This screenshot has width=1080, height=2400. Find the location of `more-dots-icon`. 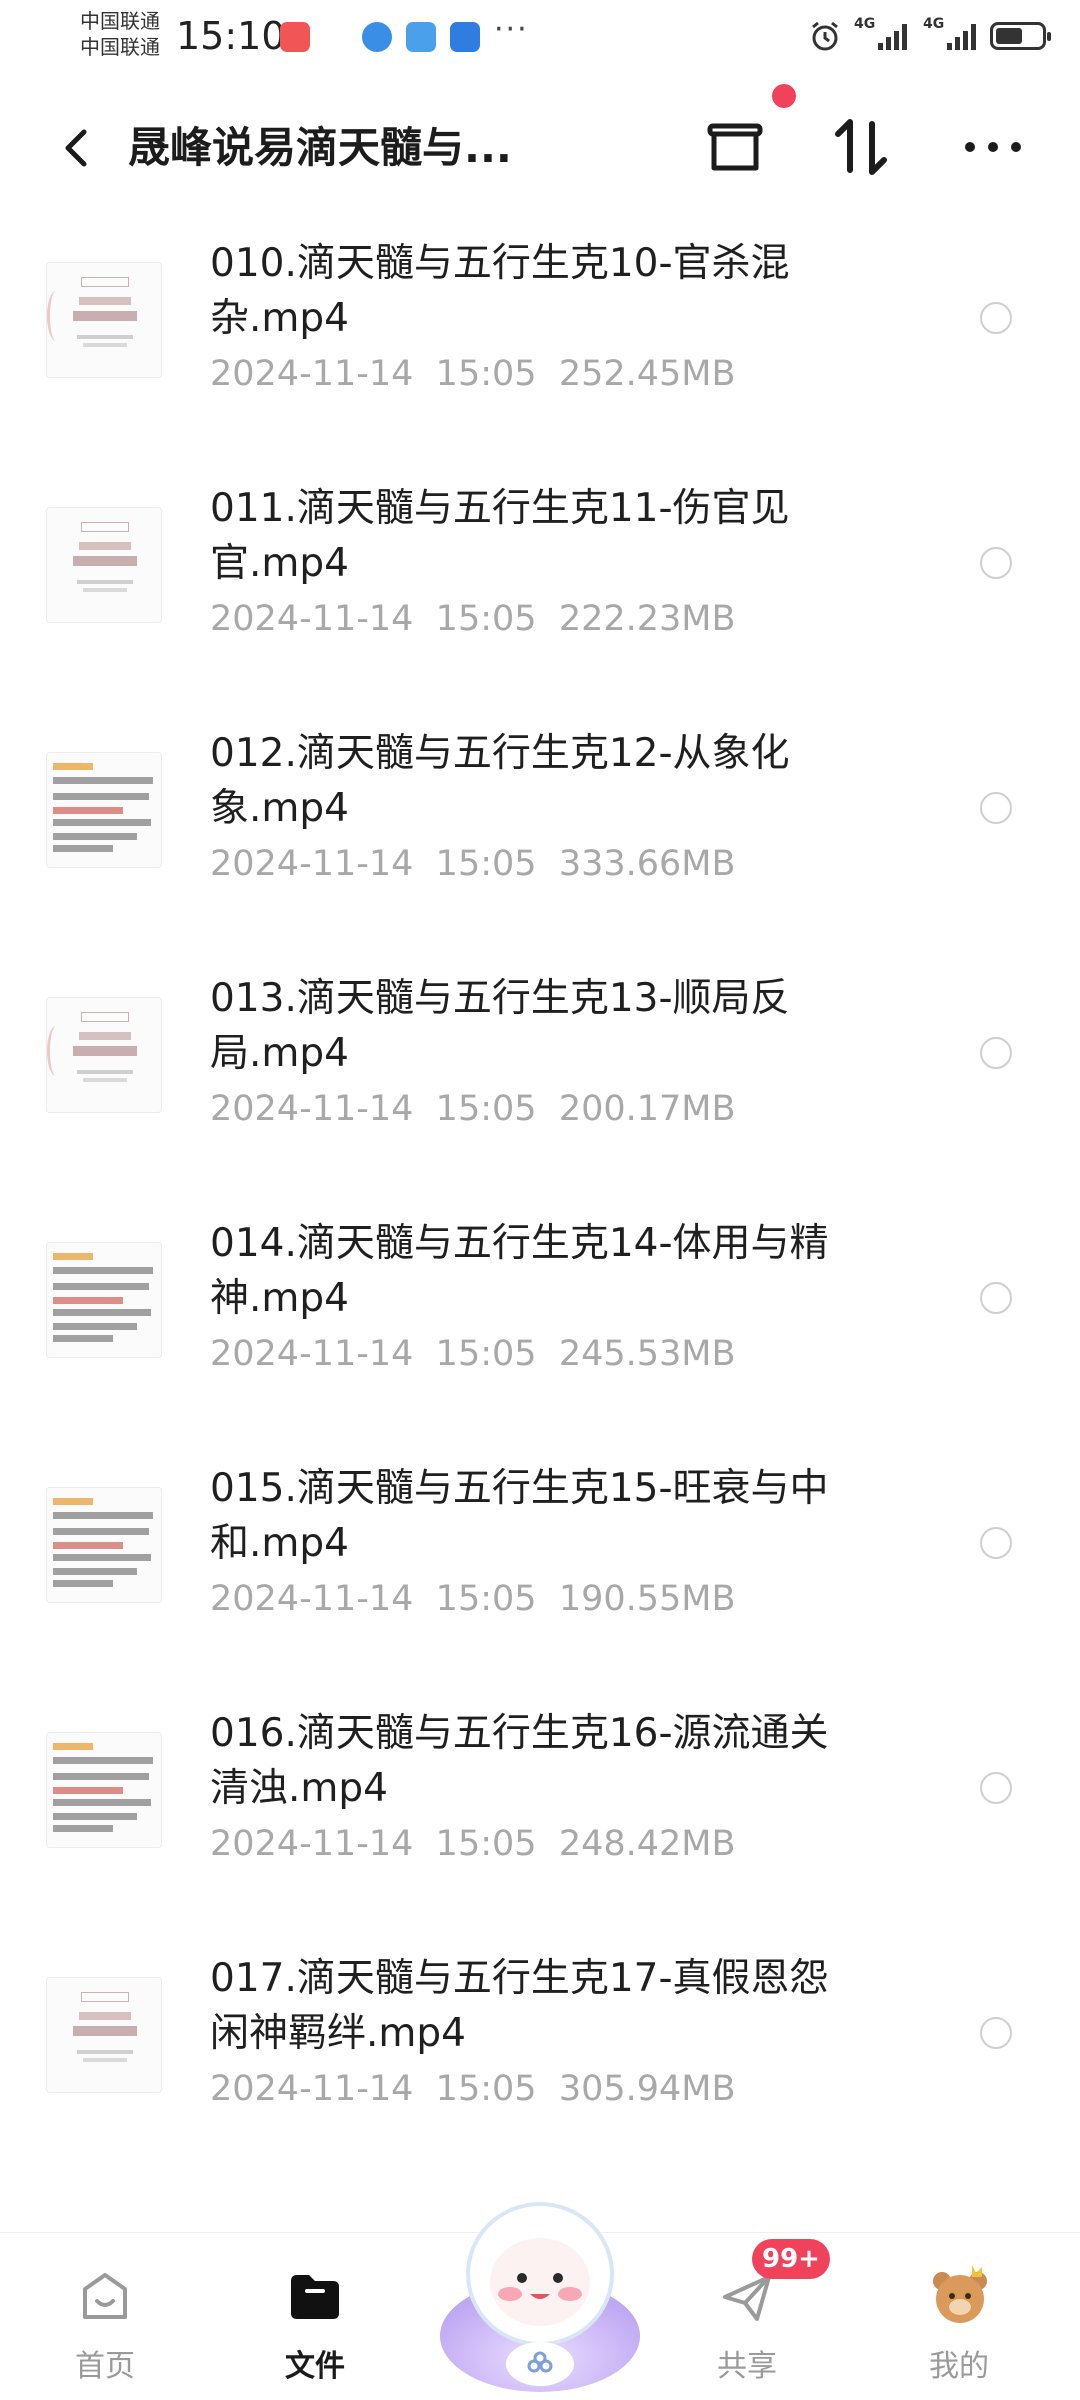

more-dots-icon is located at coordinates (993, 147).